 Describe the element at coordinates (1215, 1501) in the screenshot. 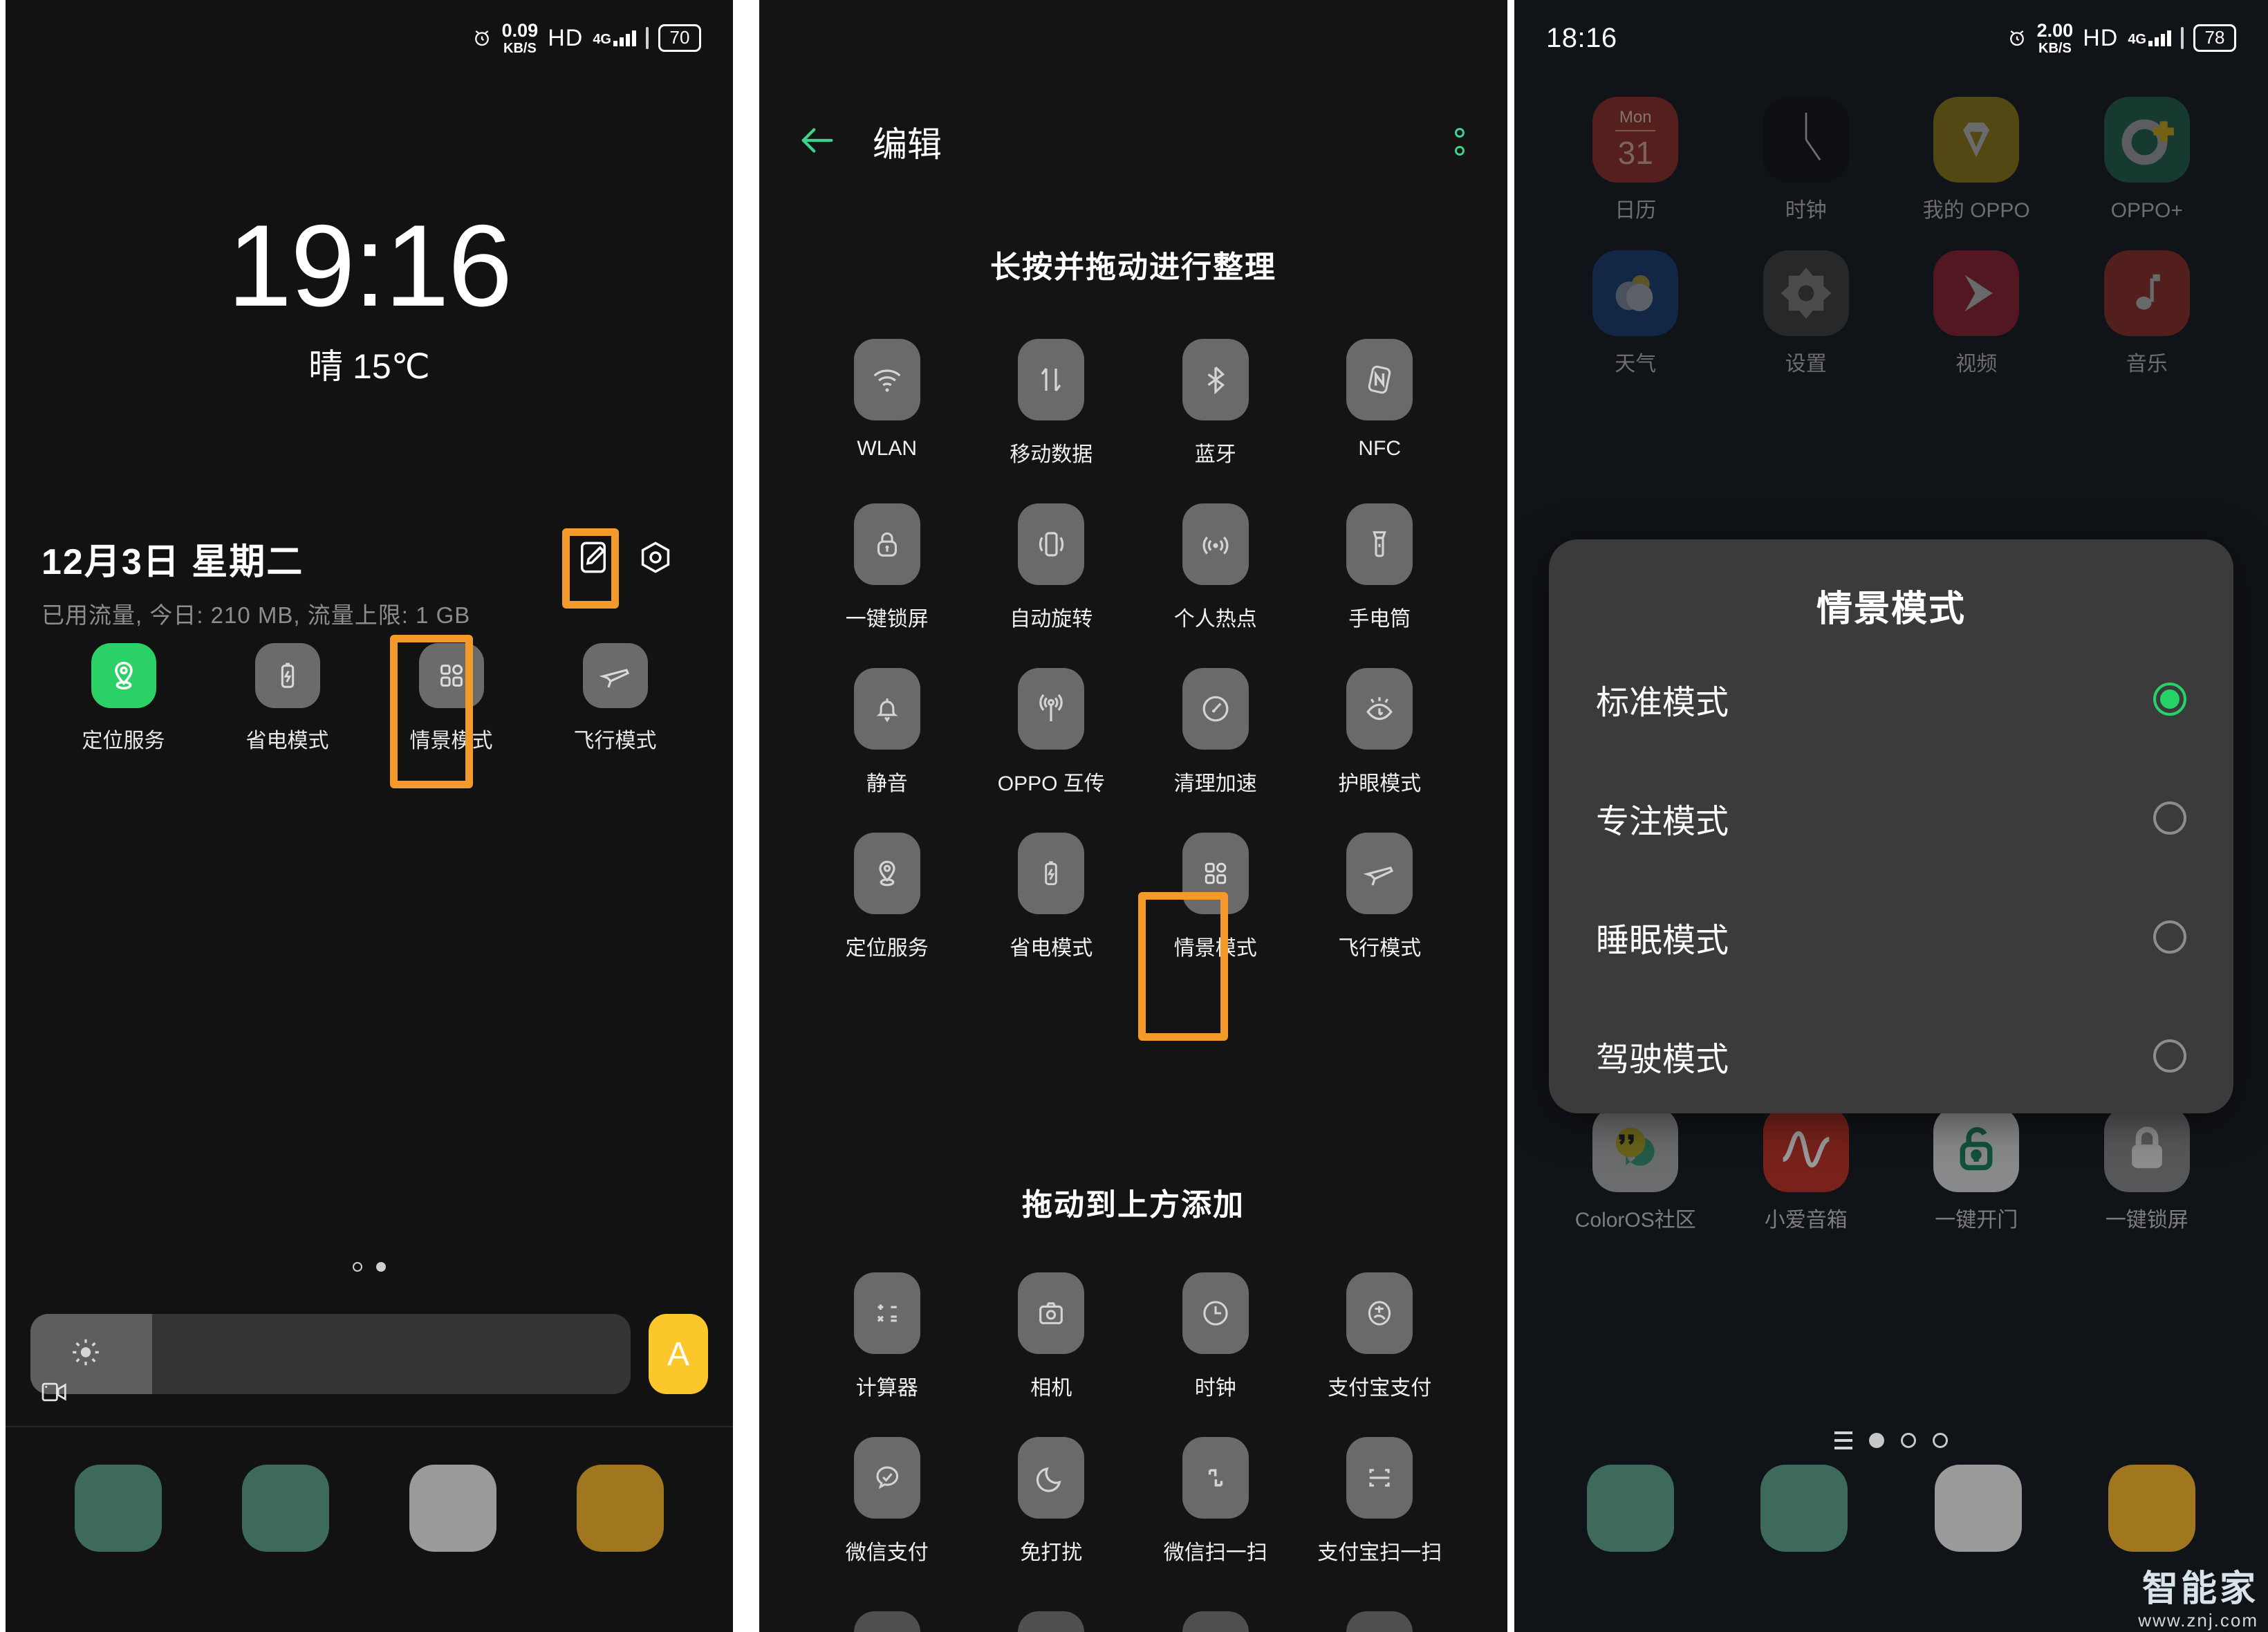

I see `edit-tile-wechat-scan: 微信扫一扫` at that location.